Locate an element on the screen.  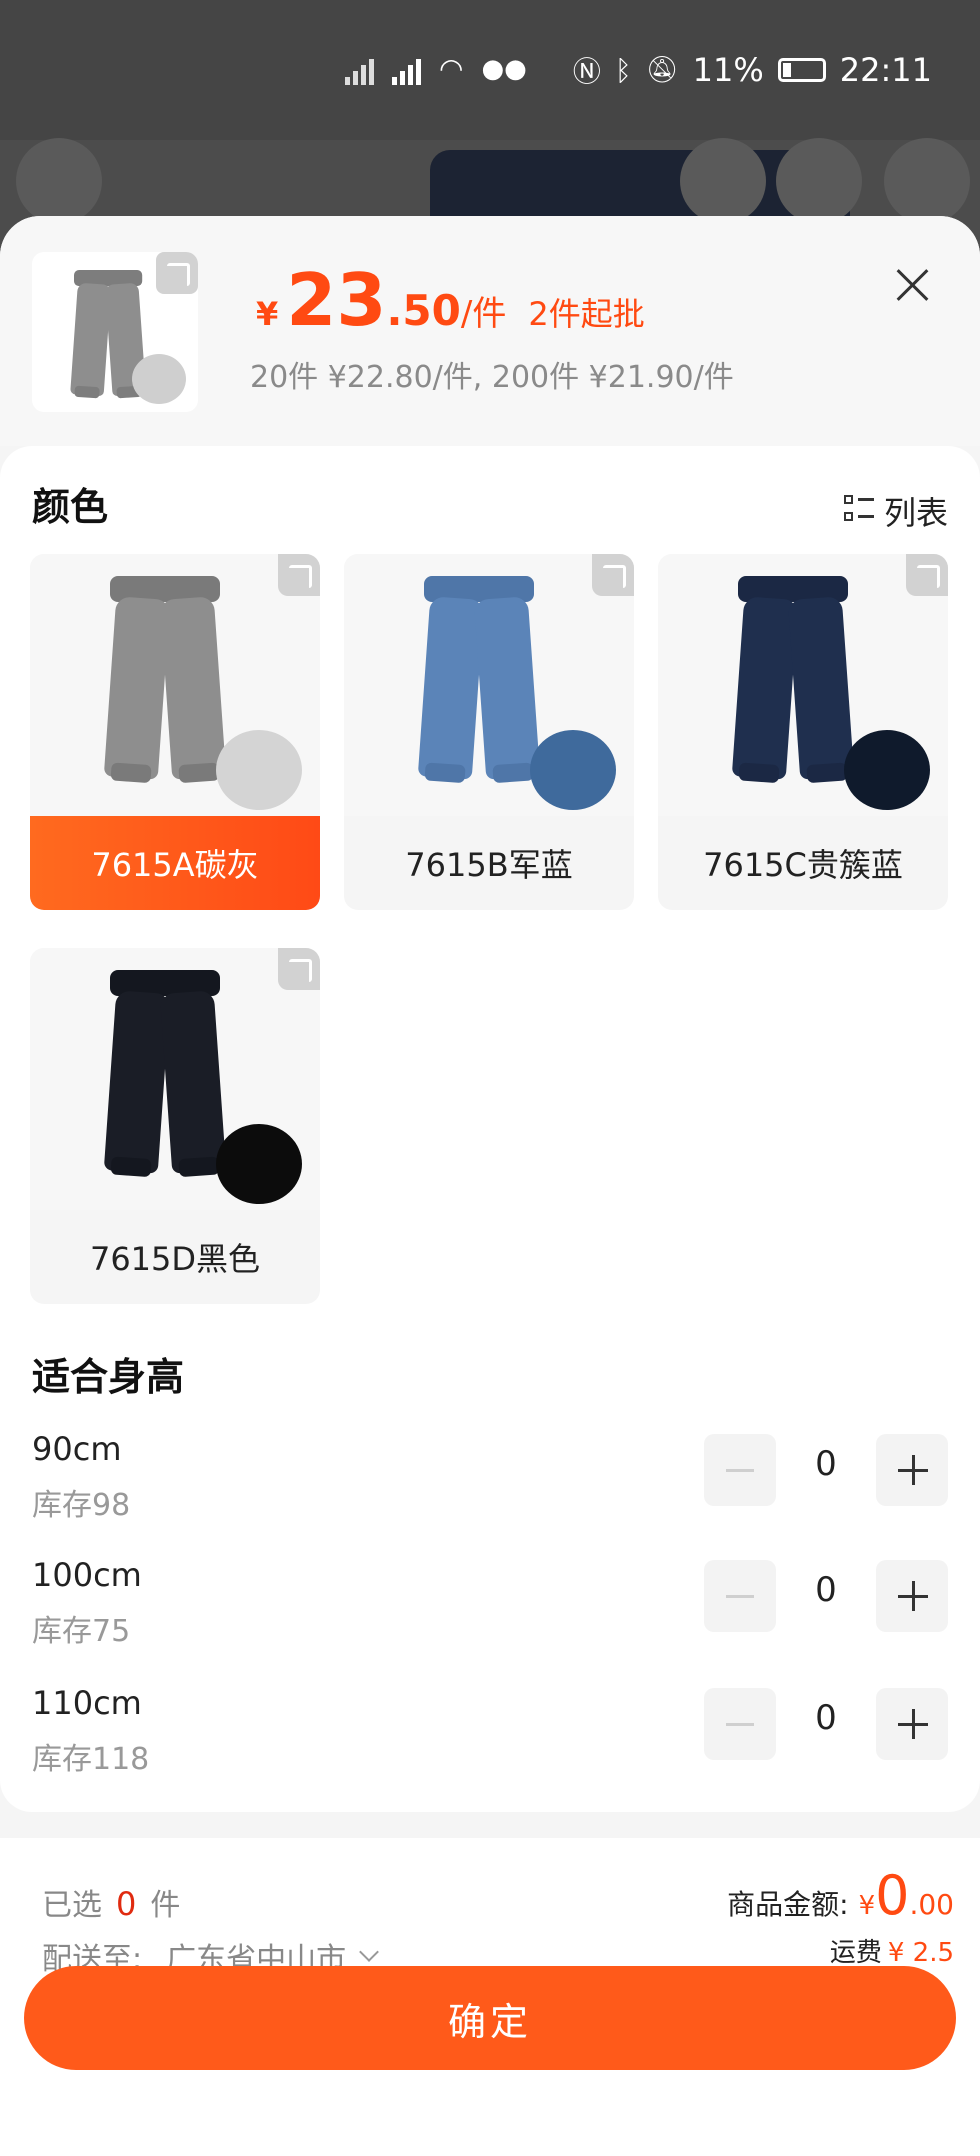
color-option-7615d: 7615D黑色 is located at coordinates (175, 1126).